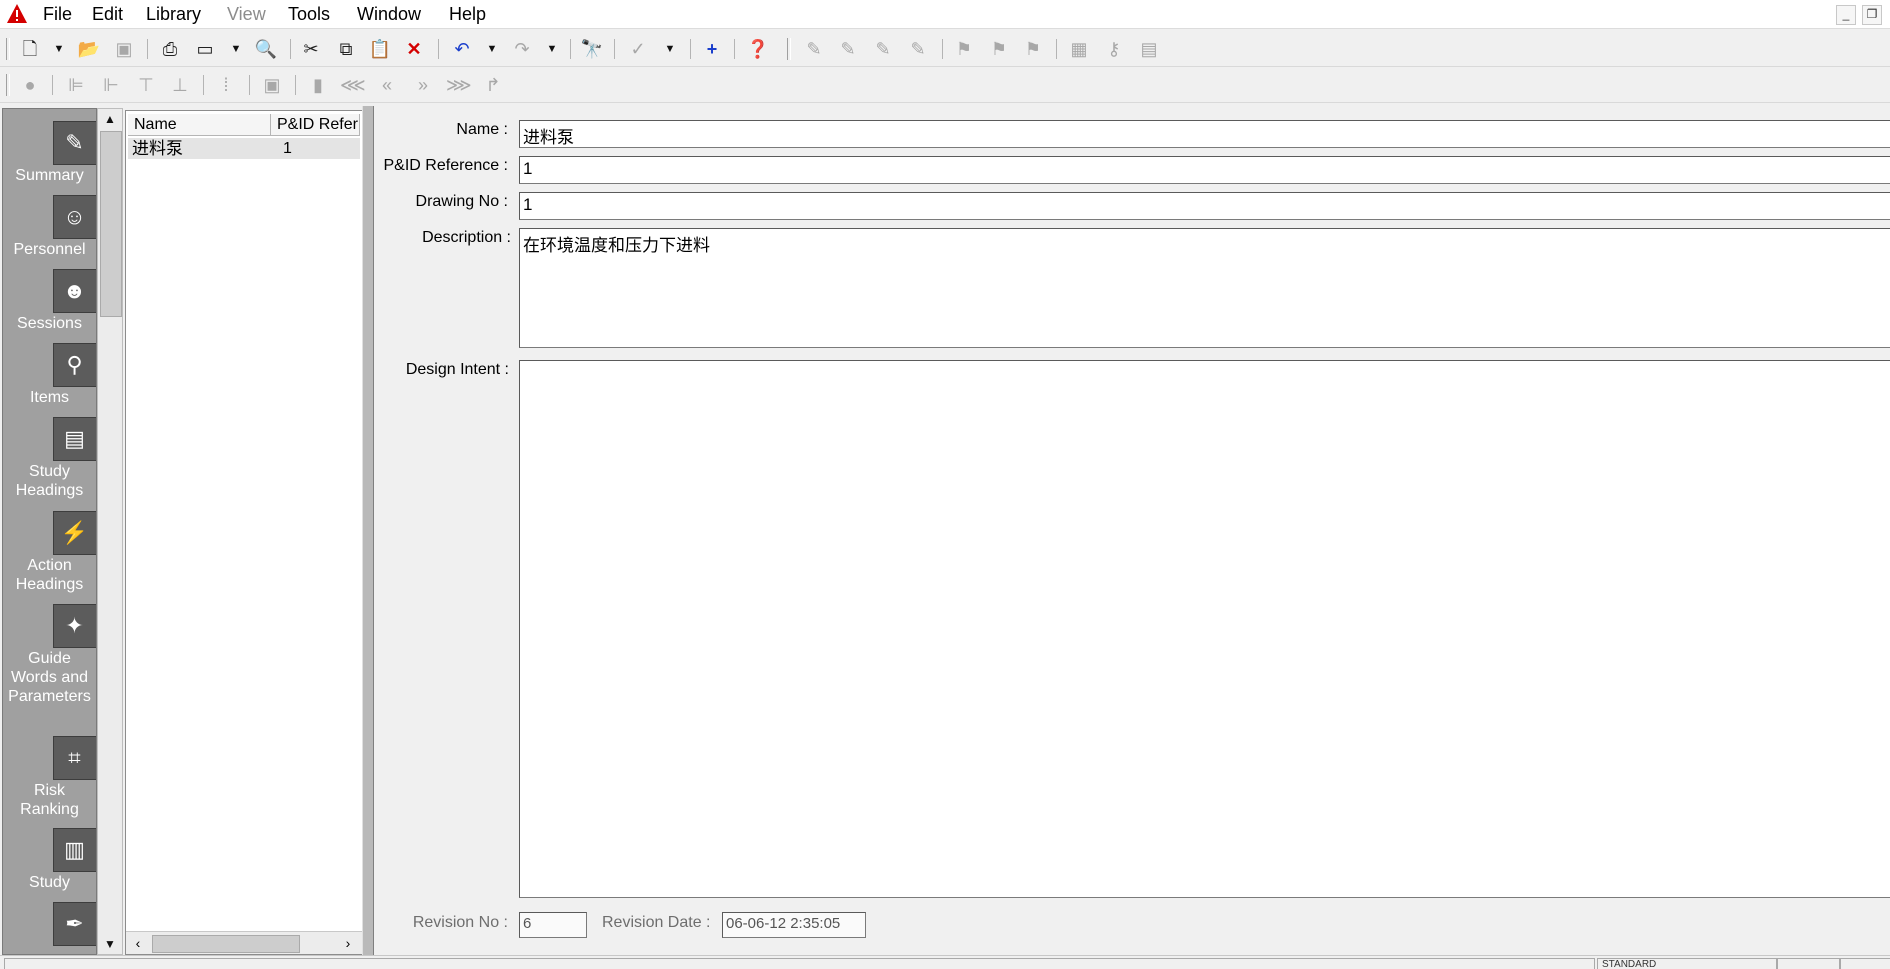 This screenshot has width=1890, height=969. Describe the element at coordinates (1846, 15) in the screenshot. I see `minimize-button: _` at that location.